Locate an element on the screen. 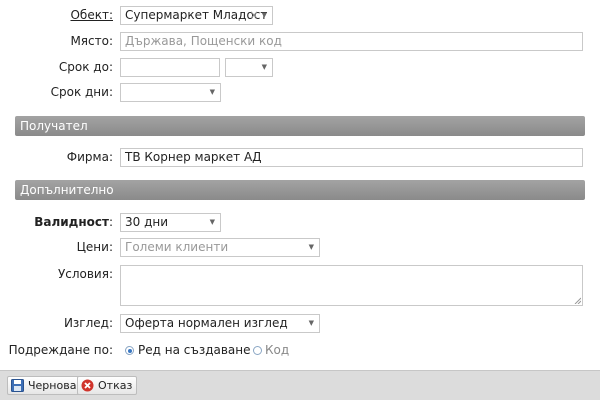 The height and width of the screenshot is (400, 600). cancel-button: Отказ is located at coordinates (107, 385).